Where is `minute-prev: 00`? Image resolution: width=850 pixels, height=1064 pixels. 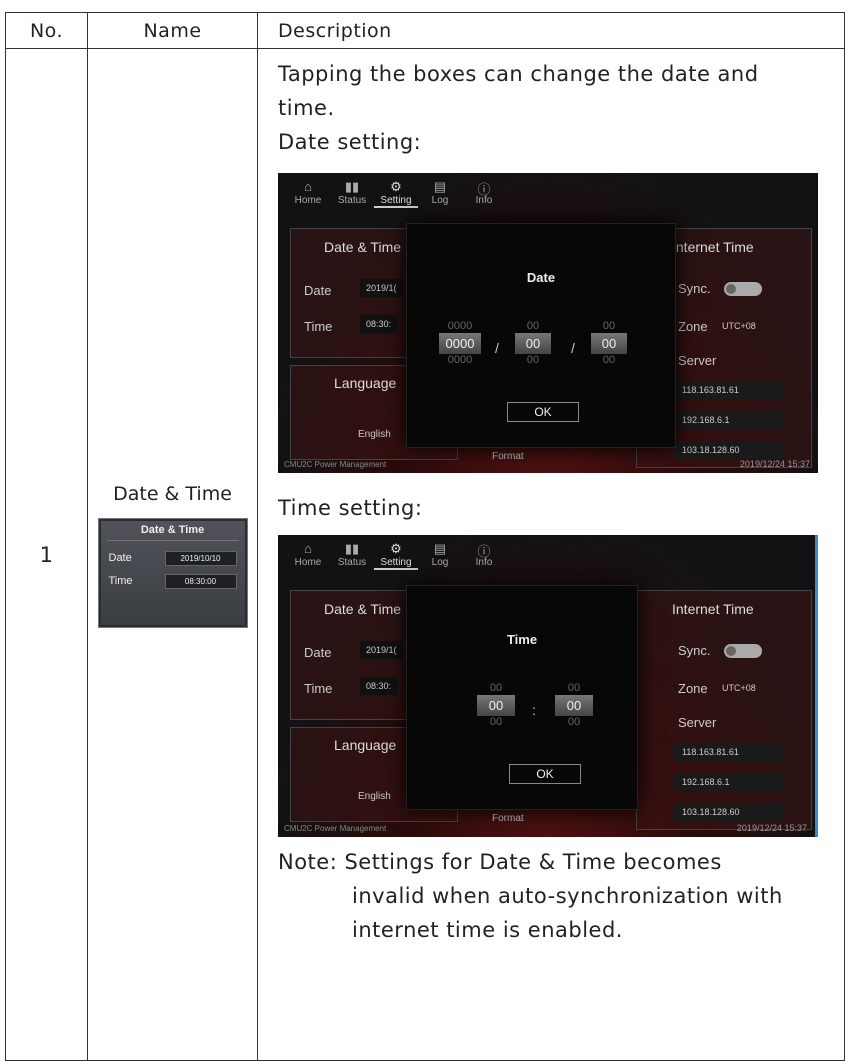 minute-prev: 00 is located at coordinates (574, 688).